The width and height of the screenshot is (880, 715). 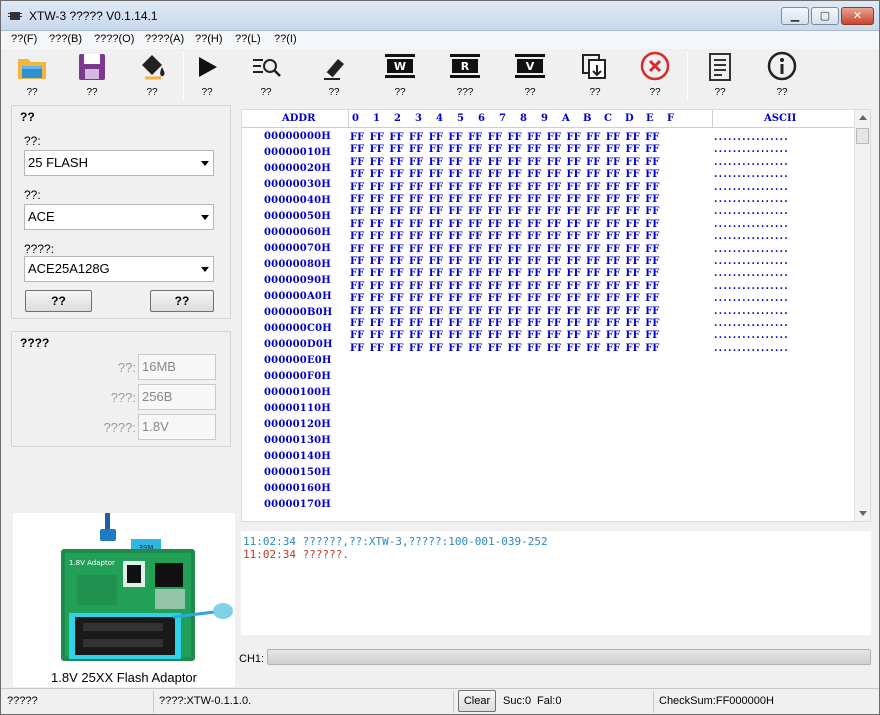 I want to click on hex-row-address: 00000140H, so click(x=297, y=456).